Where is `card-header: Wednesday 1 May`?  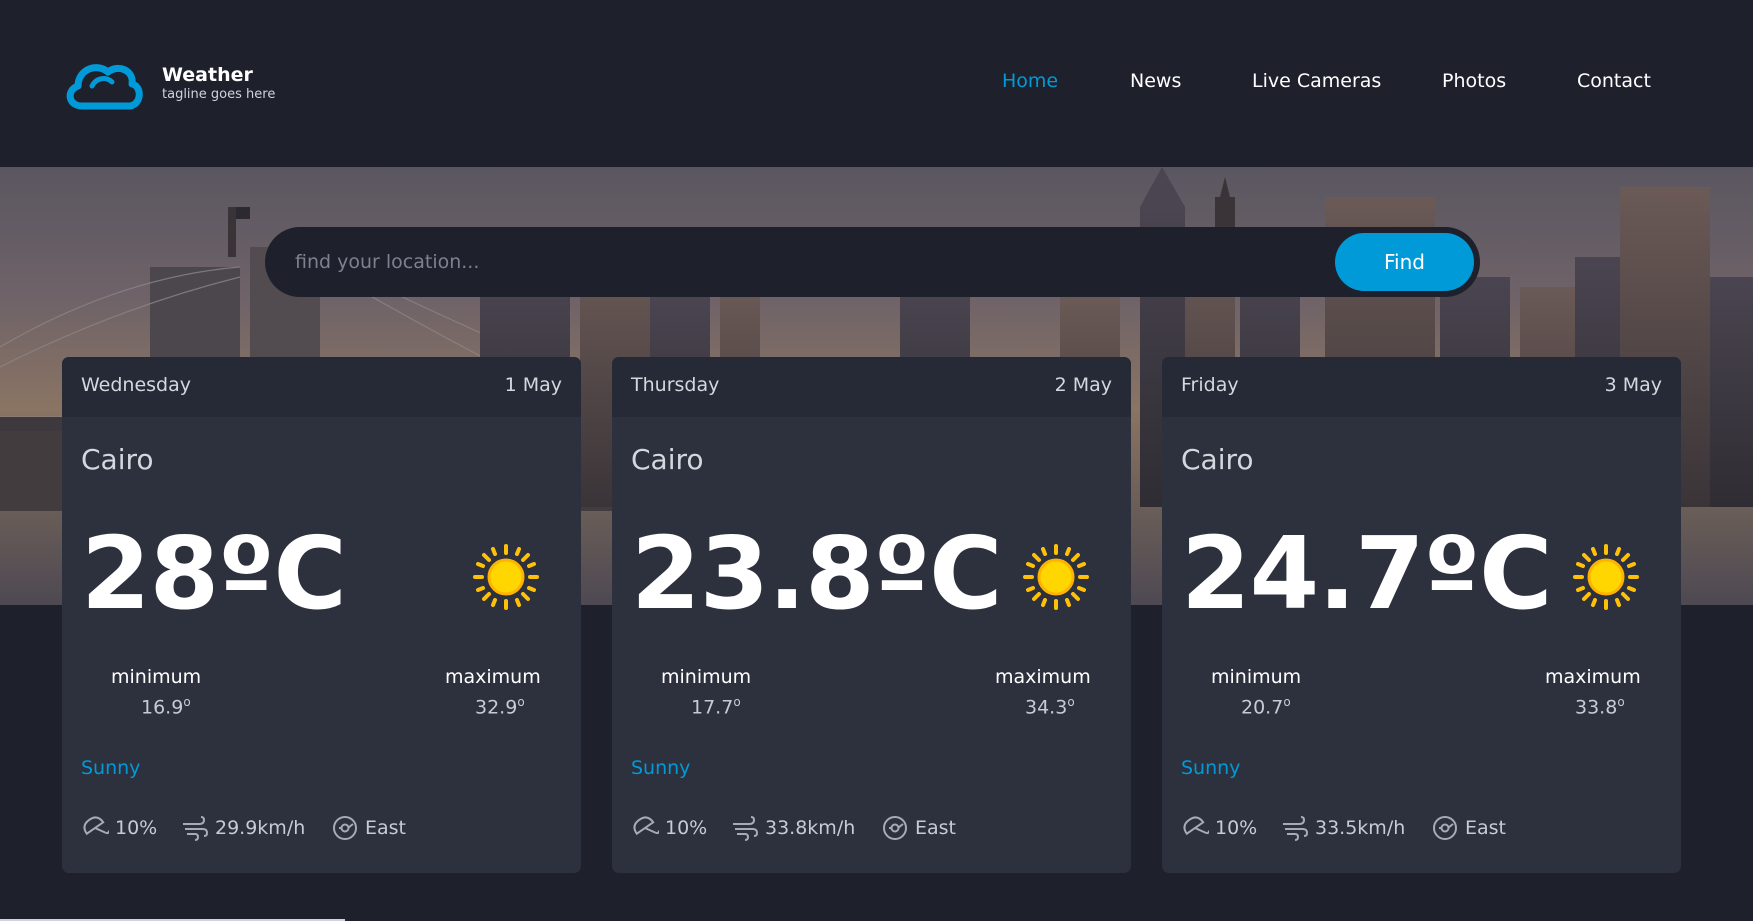
card-header: Wednesday 1 May is located at coordinates (321, 387).